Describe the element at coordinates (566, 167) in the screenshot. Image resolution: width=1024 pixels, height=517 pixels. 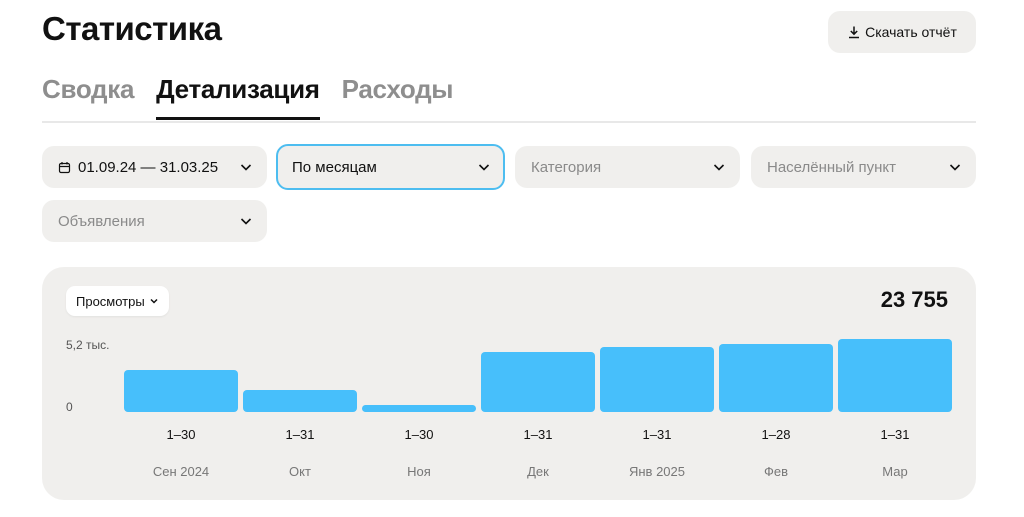
I see `category-placeholder: Категория` at that location.